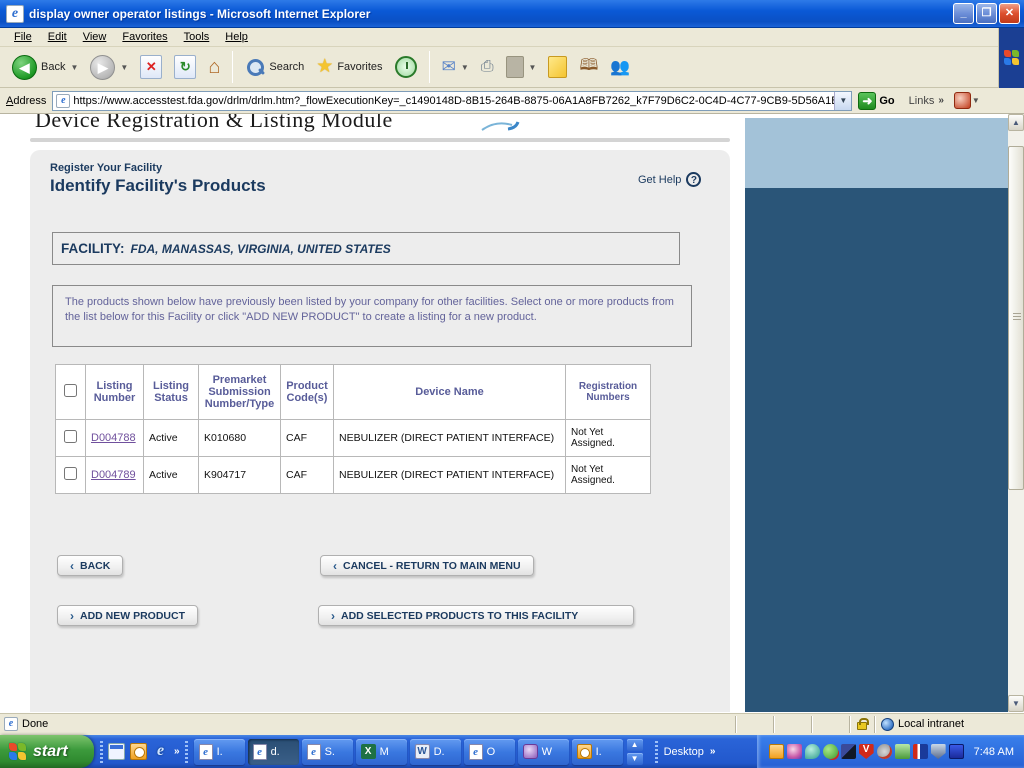 The image size is (1024, 768). Describe the element at coordinates (349, 67) in the screenshot. I see `favorites-button: ★ Favorites` at that location.